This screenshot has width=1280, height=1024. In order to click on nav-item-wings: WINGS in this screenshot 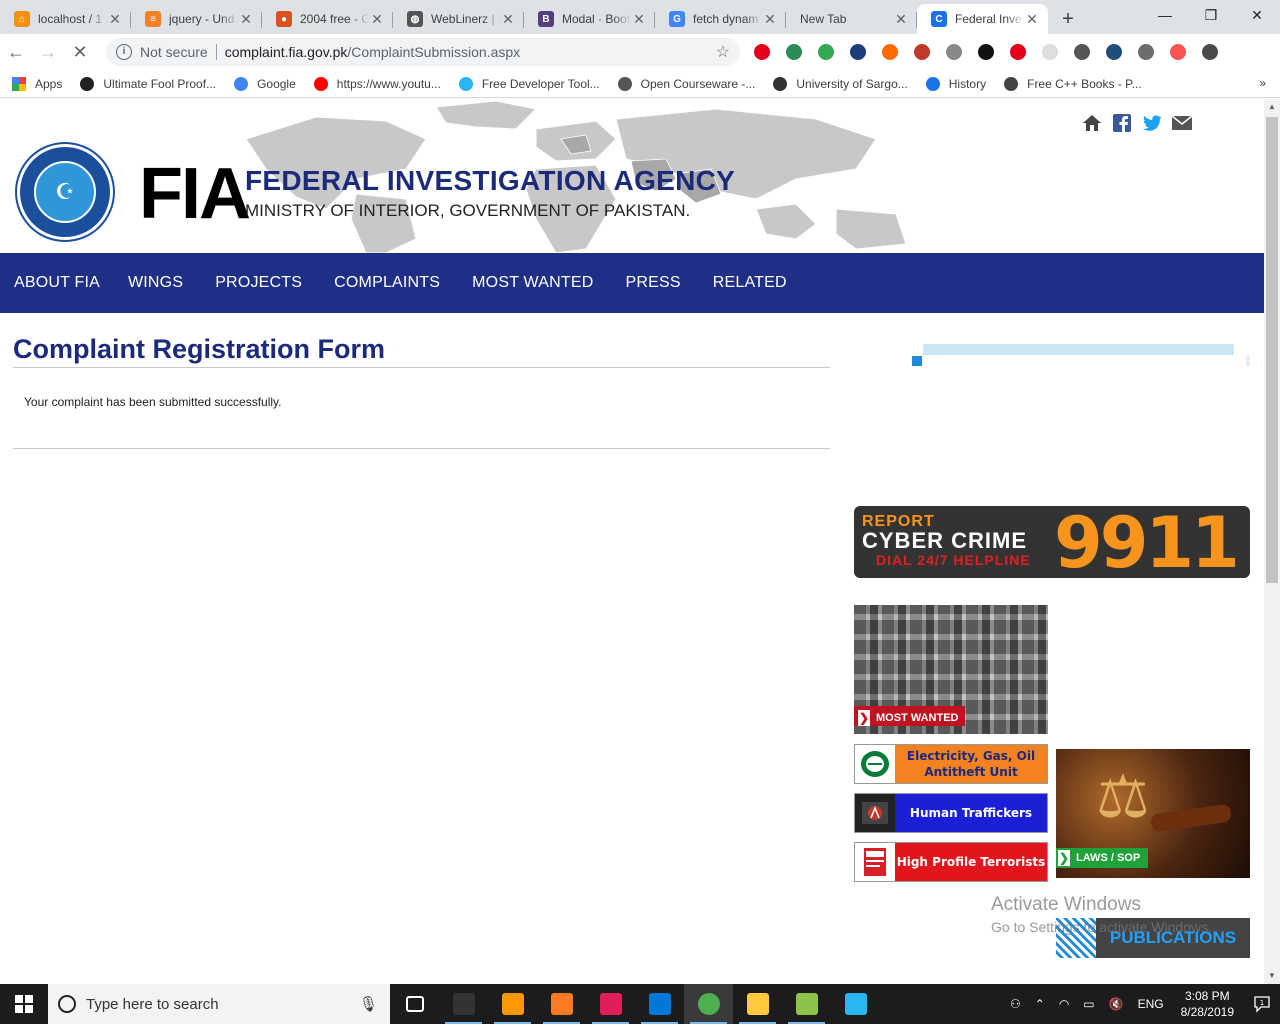, I will do `click(155, 283)`.